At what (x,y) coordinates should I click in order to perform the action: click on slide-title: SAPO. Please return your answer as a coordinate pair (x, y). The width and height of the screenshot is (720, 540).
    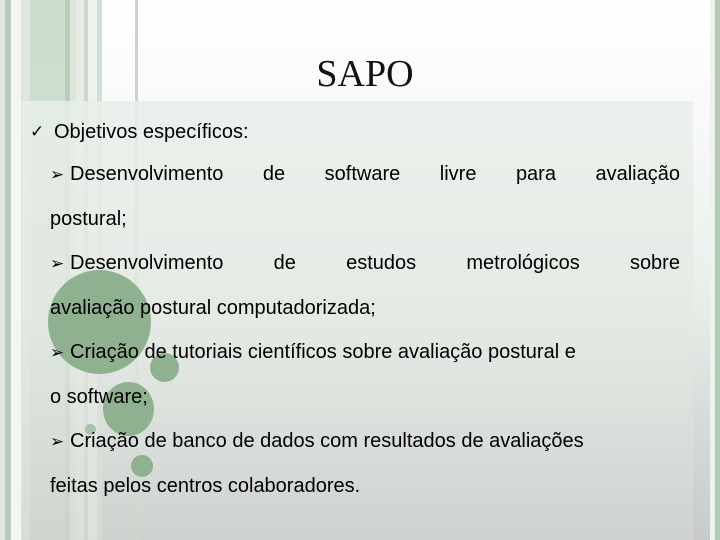
    Looking at the image, I should click on (365, 74).